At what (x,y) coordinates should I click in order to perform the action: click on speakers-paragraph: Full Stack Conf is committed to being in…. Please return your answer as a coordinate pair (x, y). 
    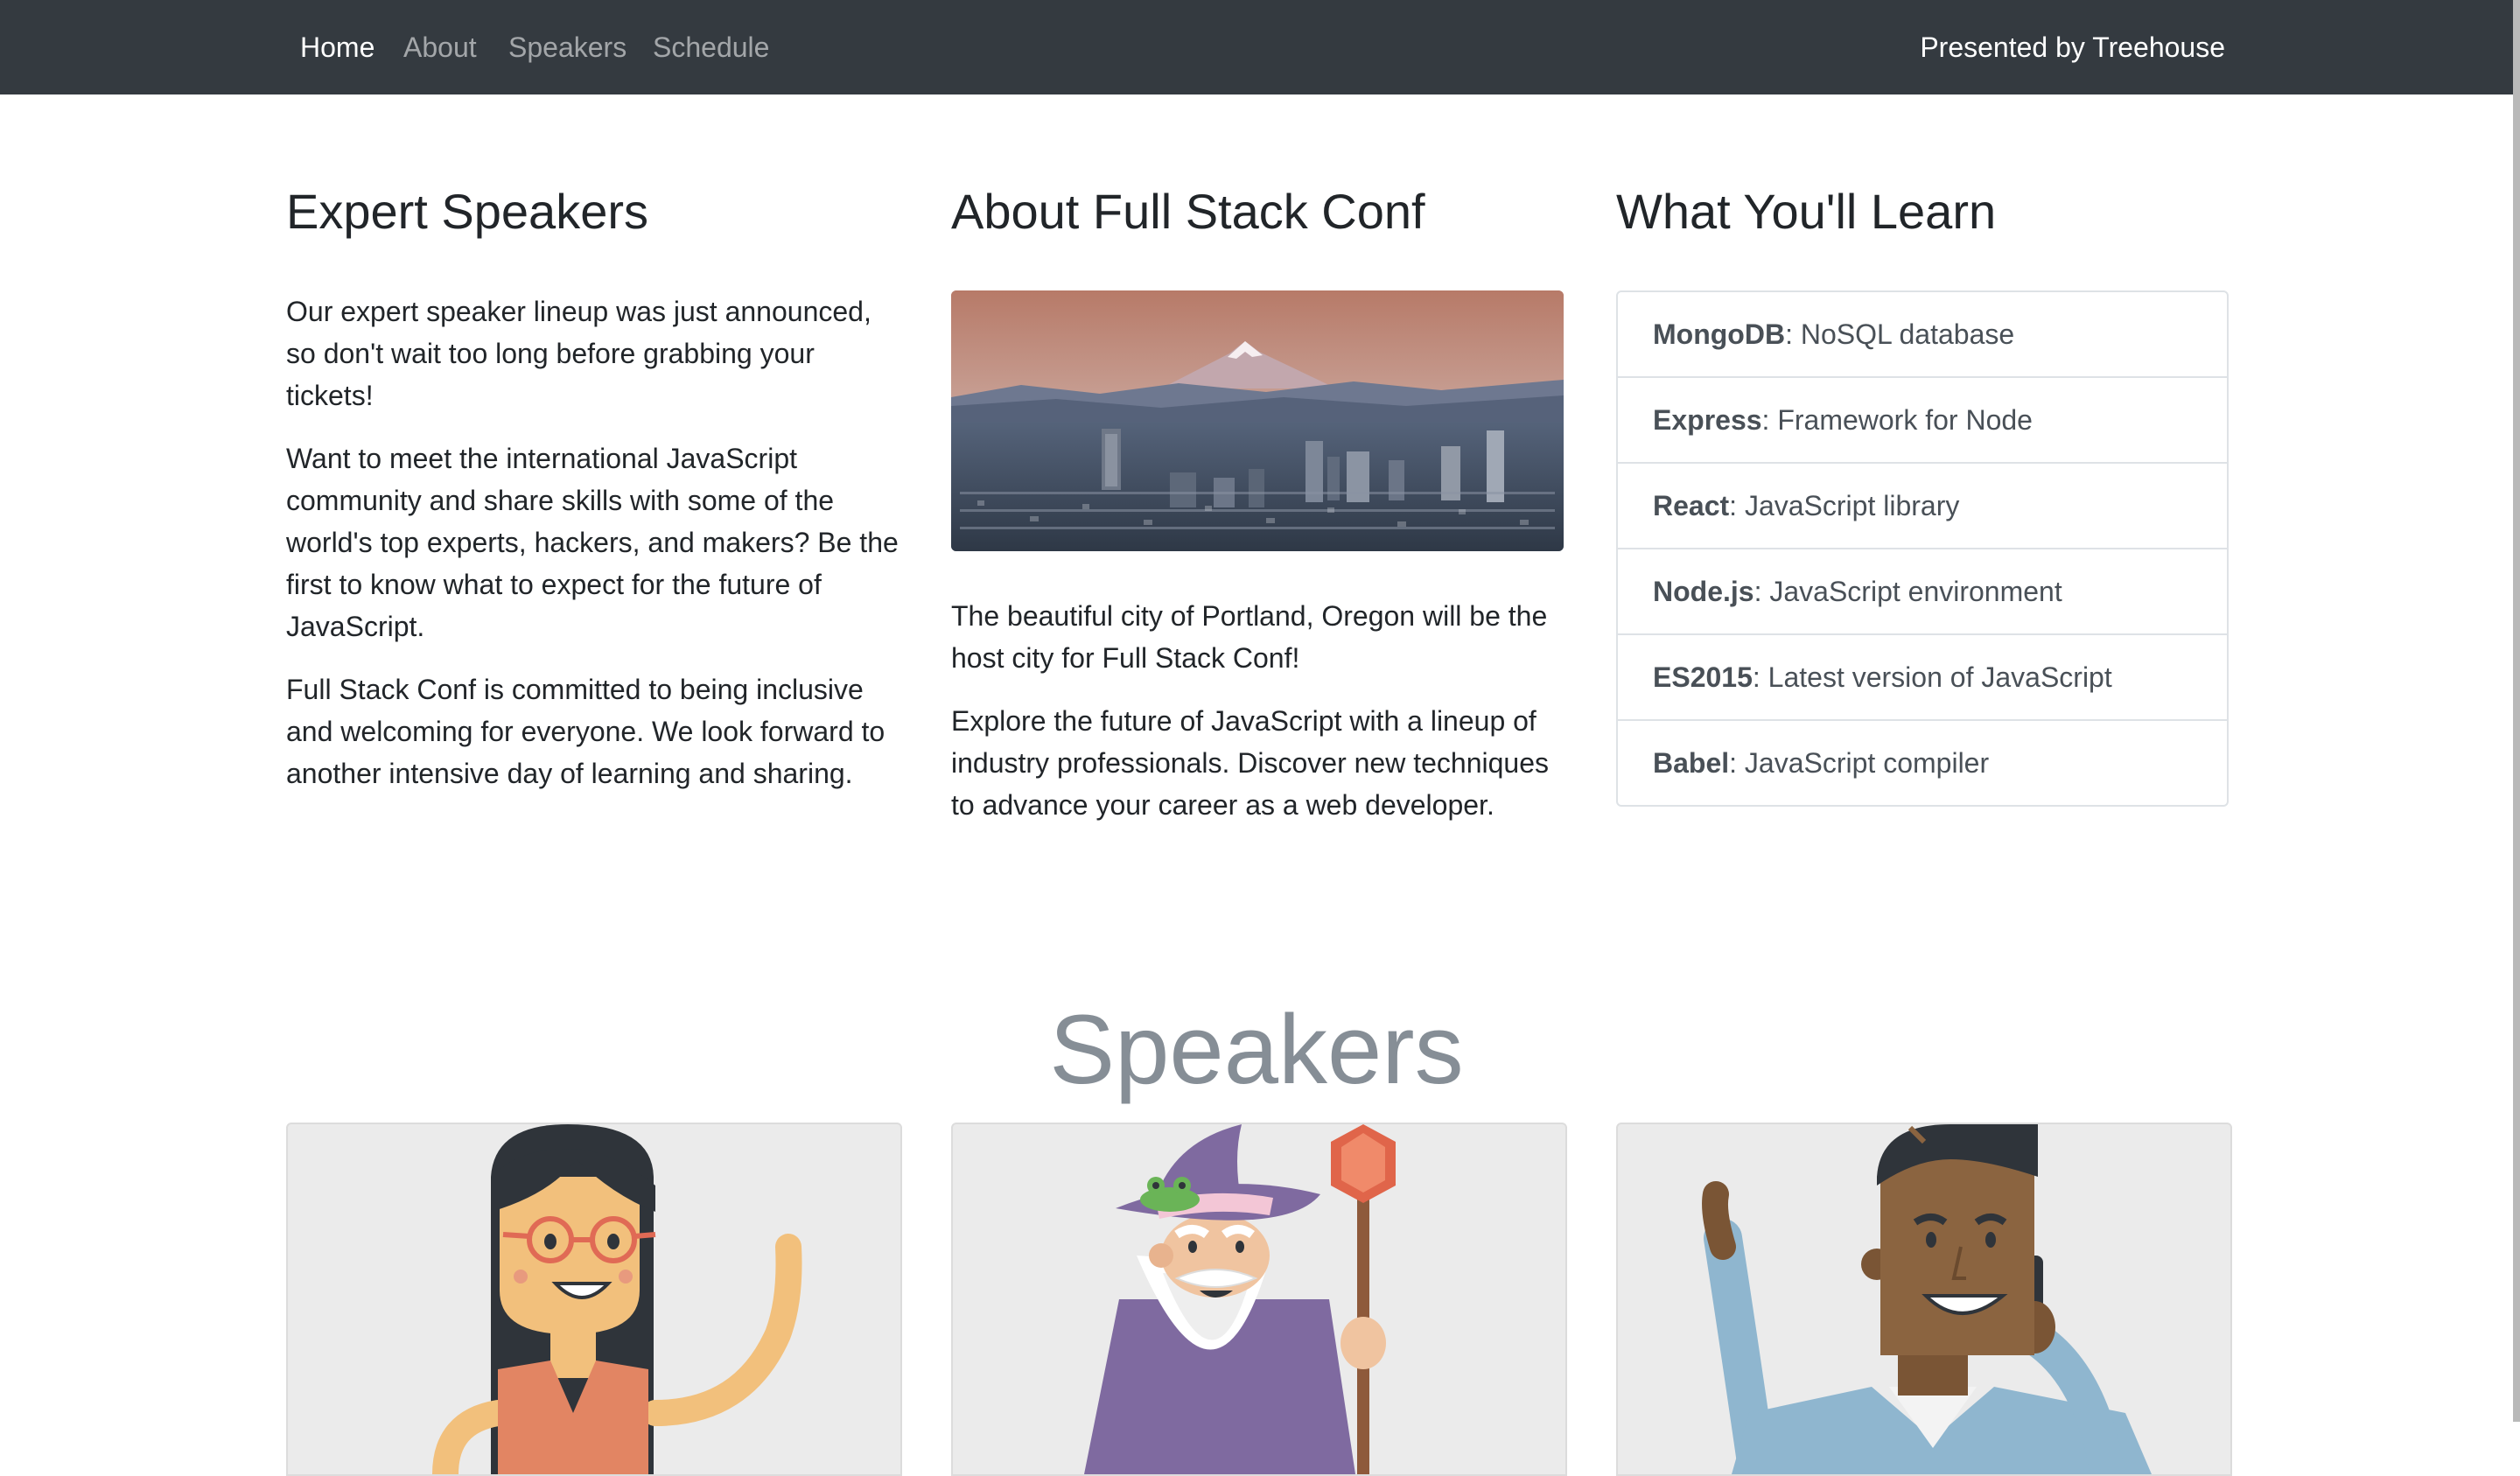
    Looking at the image, I should click on (586, 731).